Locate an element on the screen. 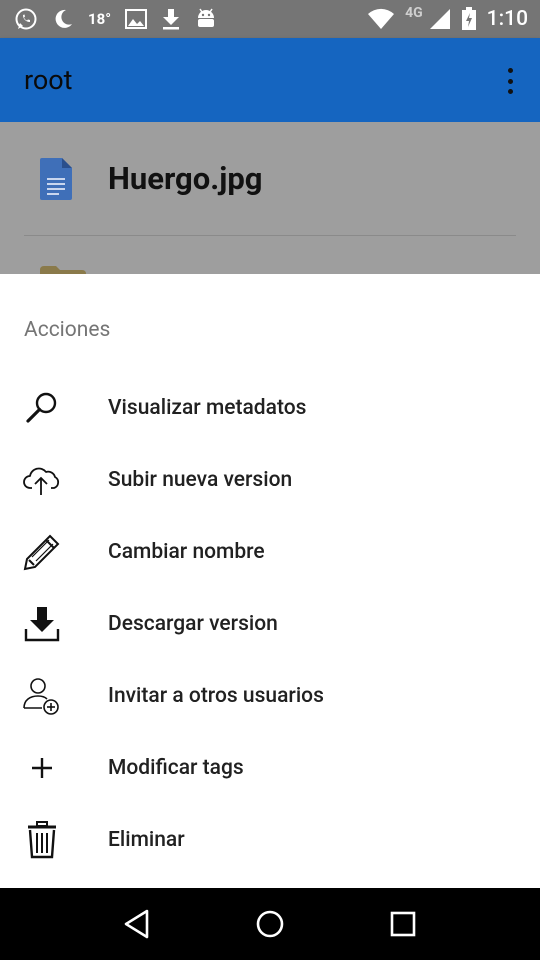 The image size is (540, 960). app-bar: root is located at coordinates (270, 80).